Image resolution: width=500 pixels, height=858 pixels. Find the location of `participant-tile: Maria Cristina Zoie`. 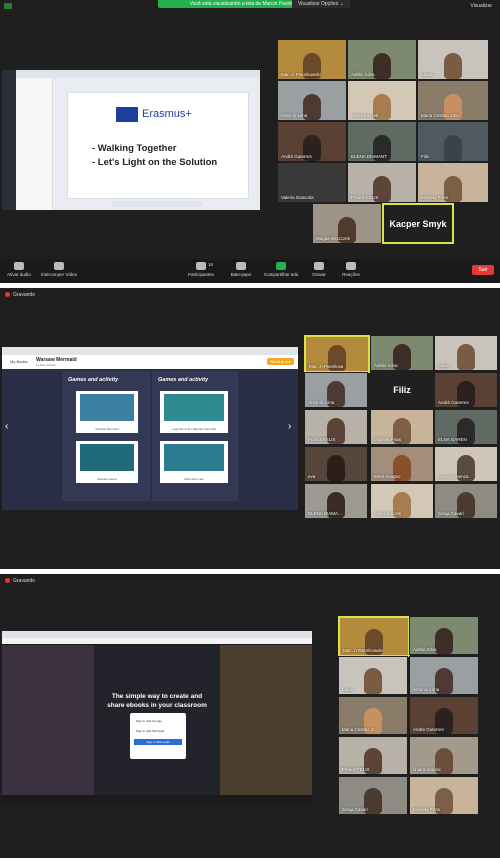

participant-tile: Maria Cristina Zoie is located at coordinates (453, 100).